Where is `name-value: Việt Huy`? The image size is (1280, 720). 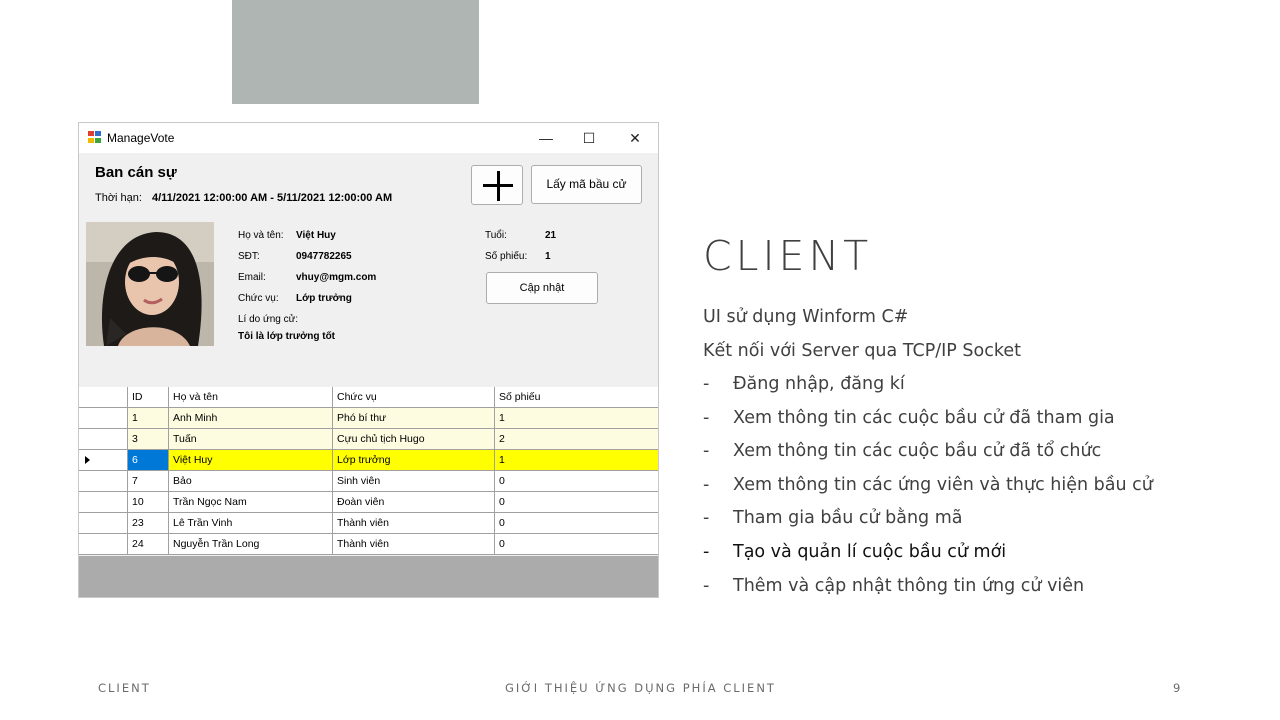
name-value: Việt Huy is located at coordinates (316, 235).